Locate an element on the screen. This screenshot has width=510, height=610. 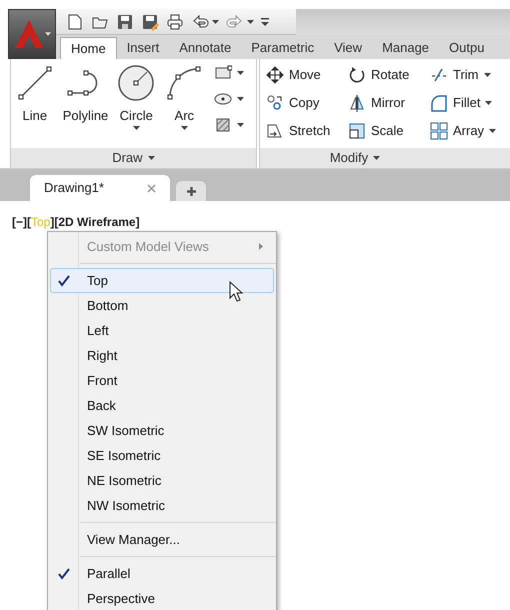
menu-item: SW Isometric is located at coordinates (162, 430).